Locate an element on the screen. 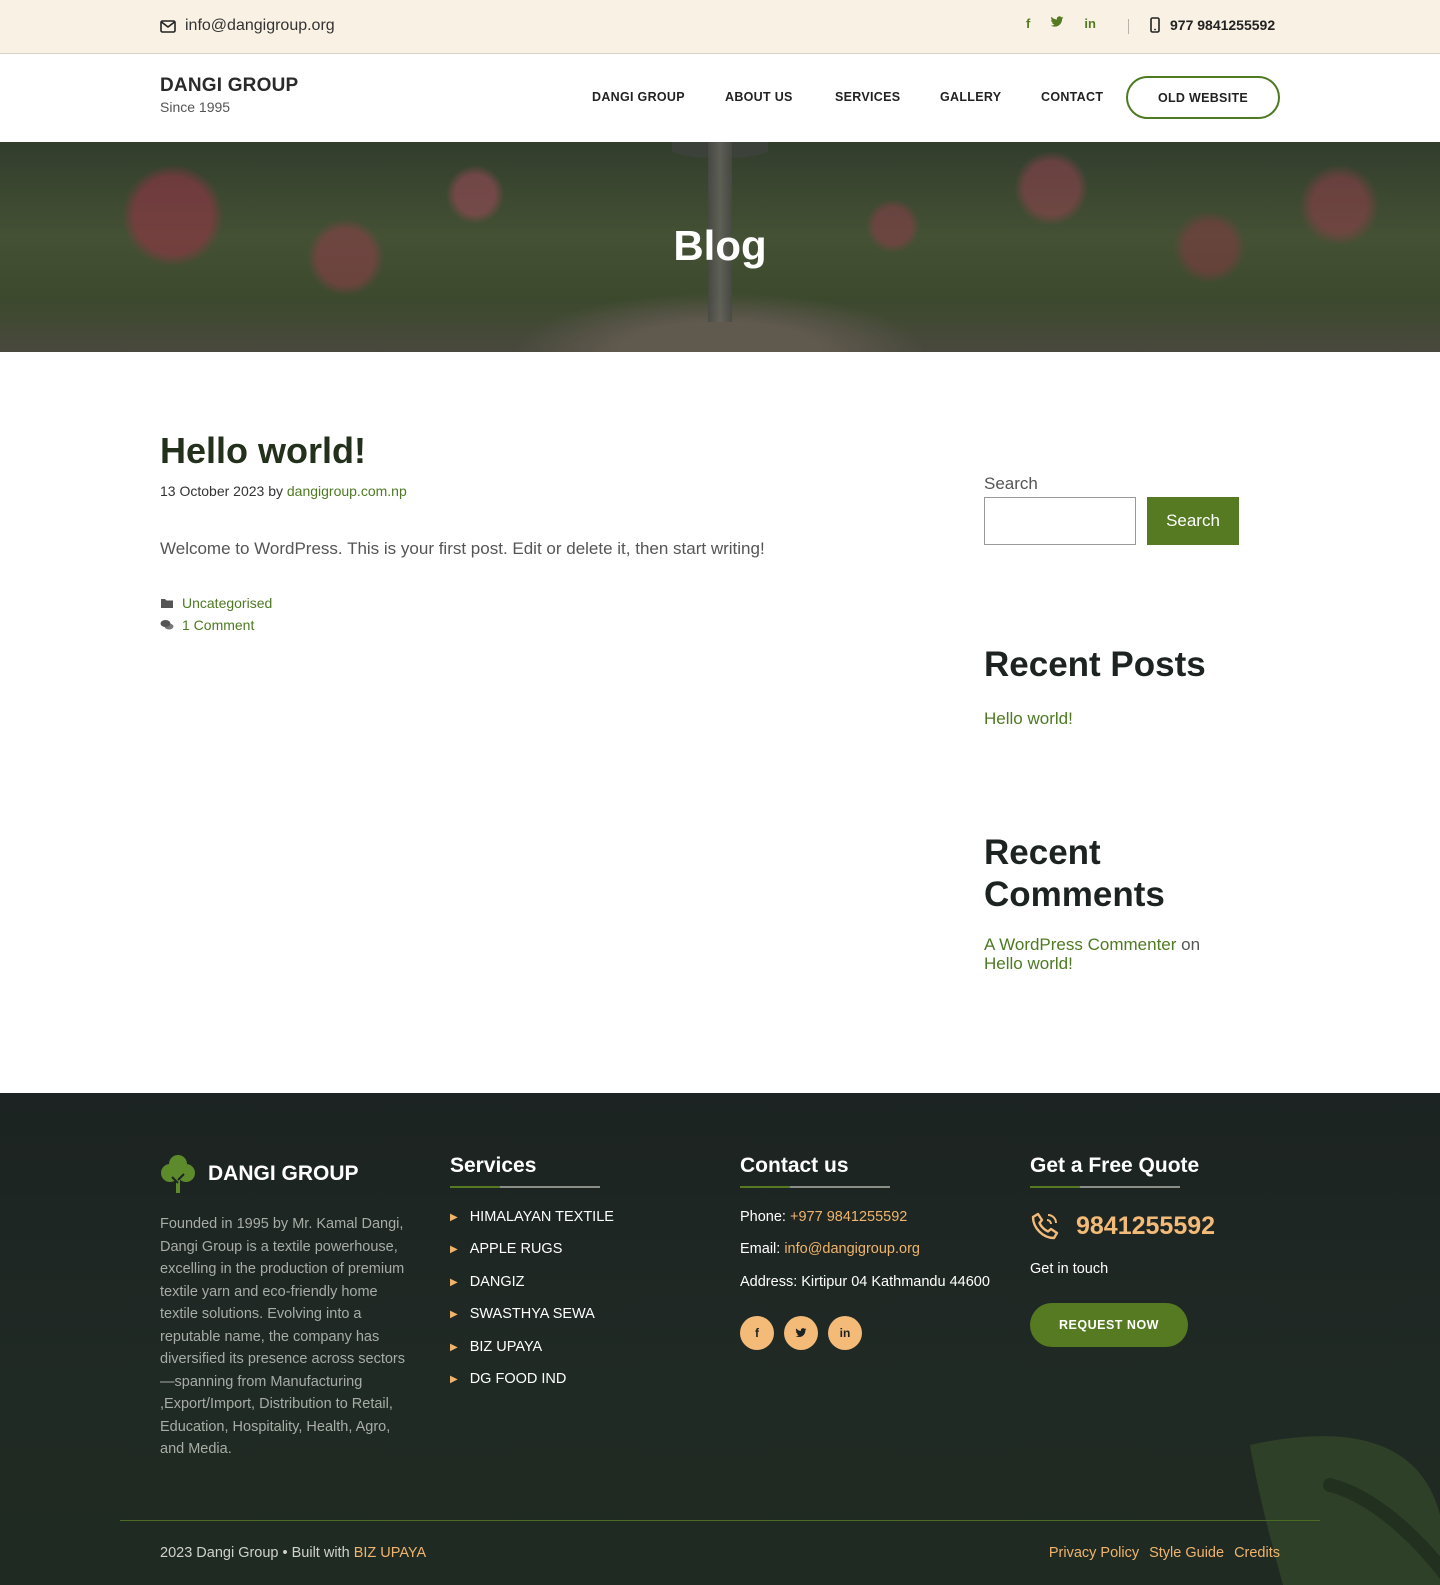 The width and height of the screenshot is (1440, 1585). request-now-button: REQUEST NOW is located at coordinates (1109, 1325).